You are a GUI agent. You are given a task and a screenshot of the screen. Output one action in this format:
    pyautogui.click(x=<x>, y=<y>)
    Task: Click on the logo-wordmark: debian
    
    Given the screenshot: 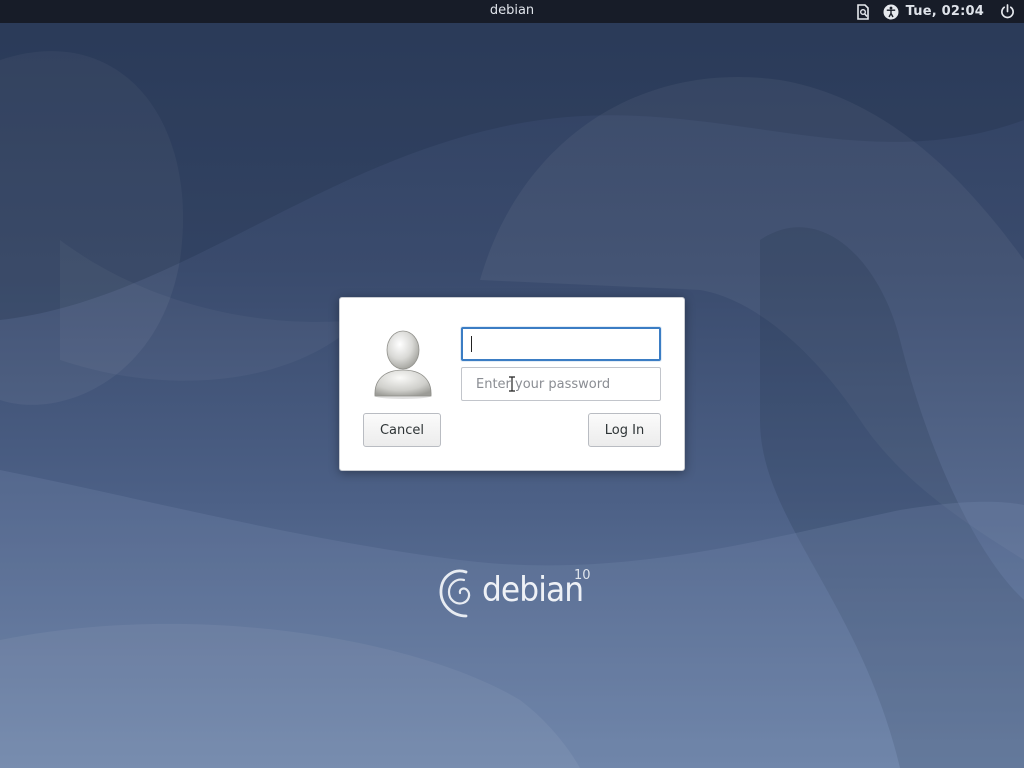 What is the action you would take?
    pyautogui.click(x=533, y=590)
    